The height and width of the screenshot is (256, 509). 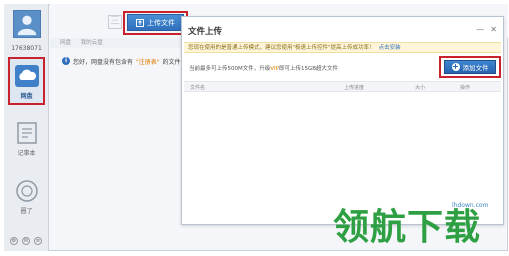 I want to click on sidebar-item-notepad: 记事本, so click(x=26, y=140).